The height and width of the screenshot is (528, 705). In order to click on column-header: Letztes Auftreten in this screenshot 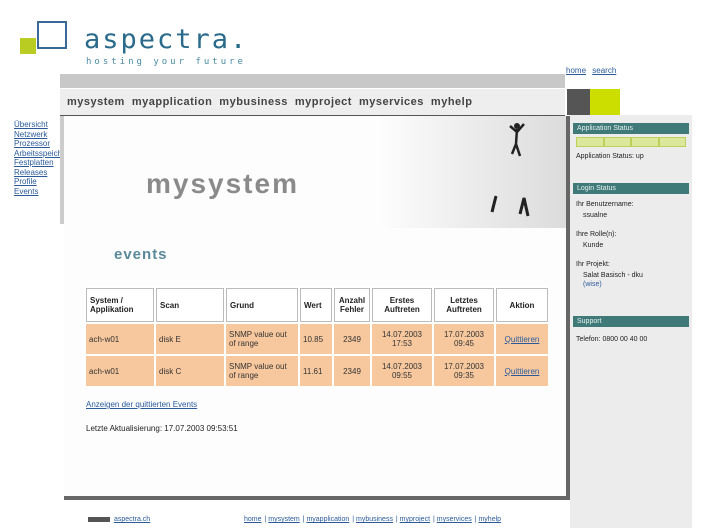, I will do `click(464, 305)`.